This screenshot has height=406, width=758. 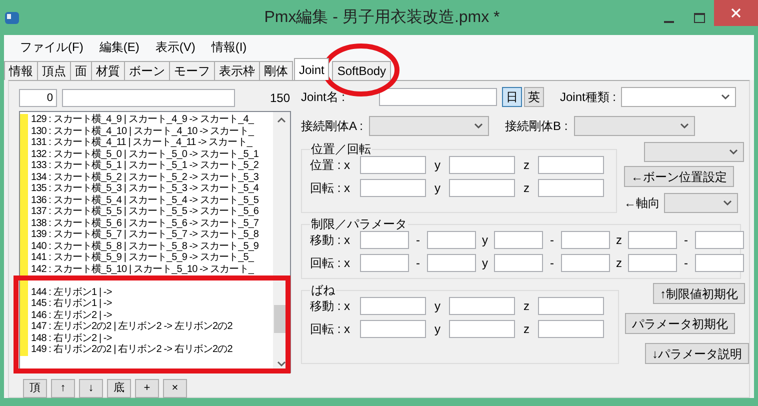 I want to click on count-label: 150, so click(x=280, y=98).